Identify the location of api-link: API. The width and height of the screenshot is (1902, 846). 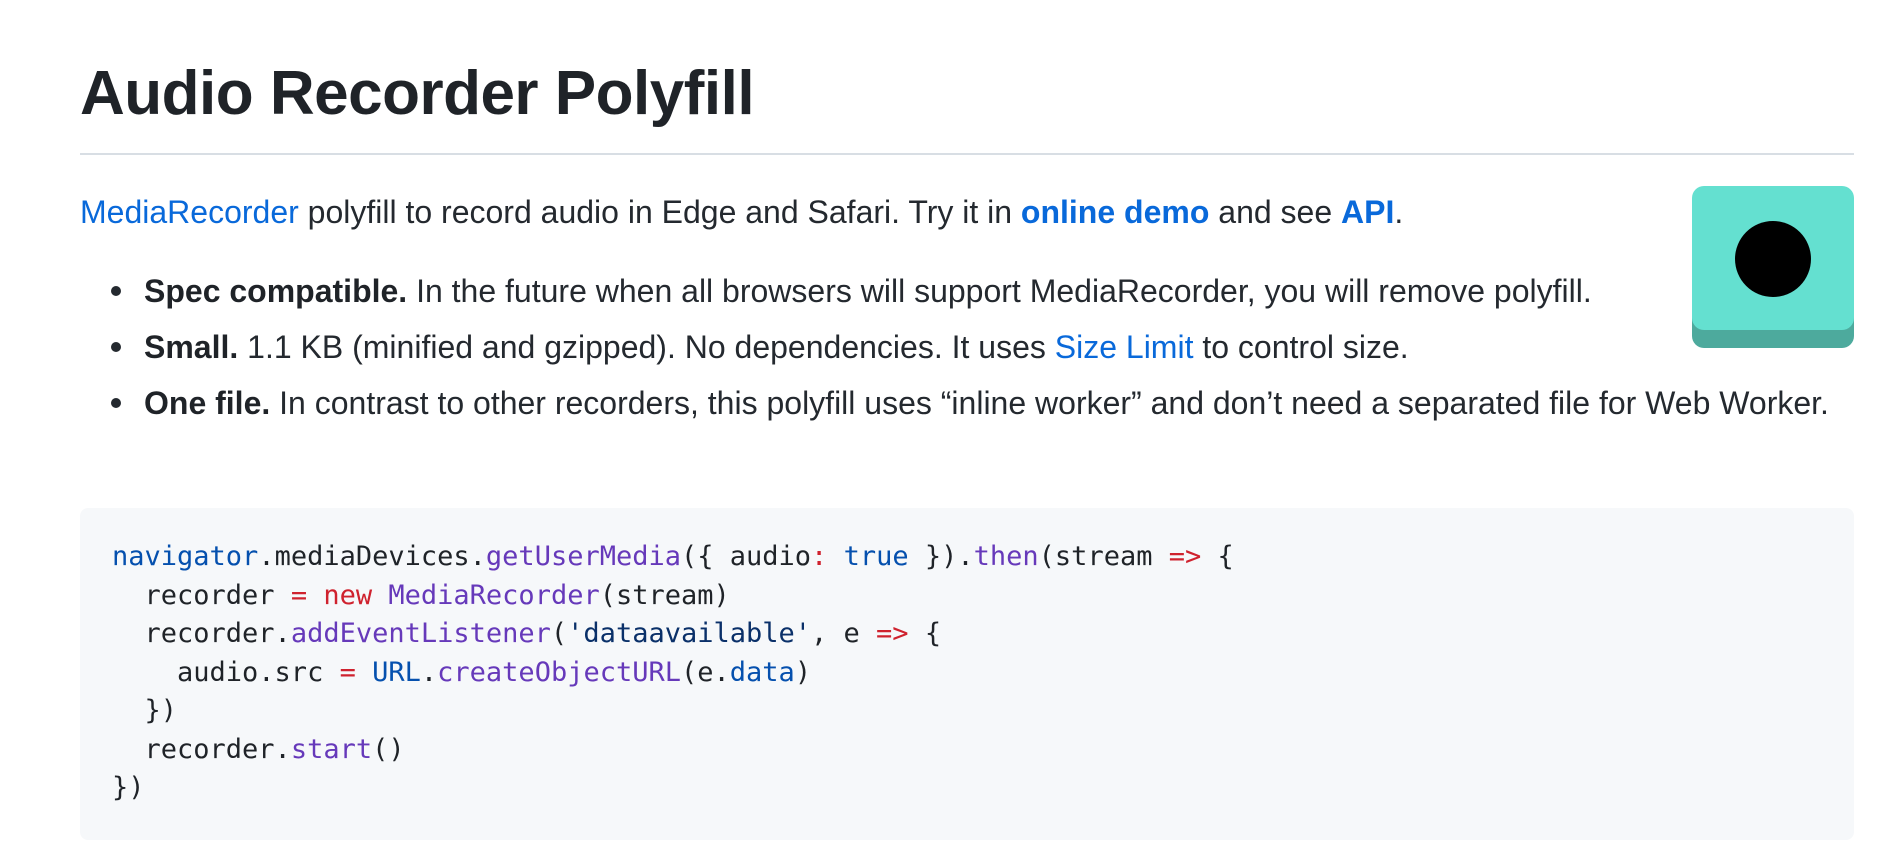
(1367, 212).